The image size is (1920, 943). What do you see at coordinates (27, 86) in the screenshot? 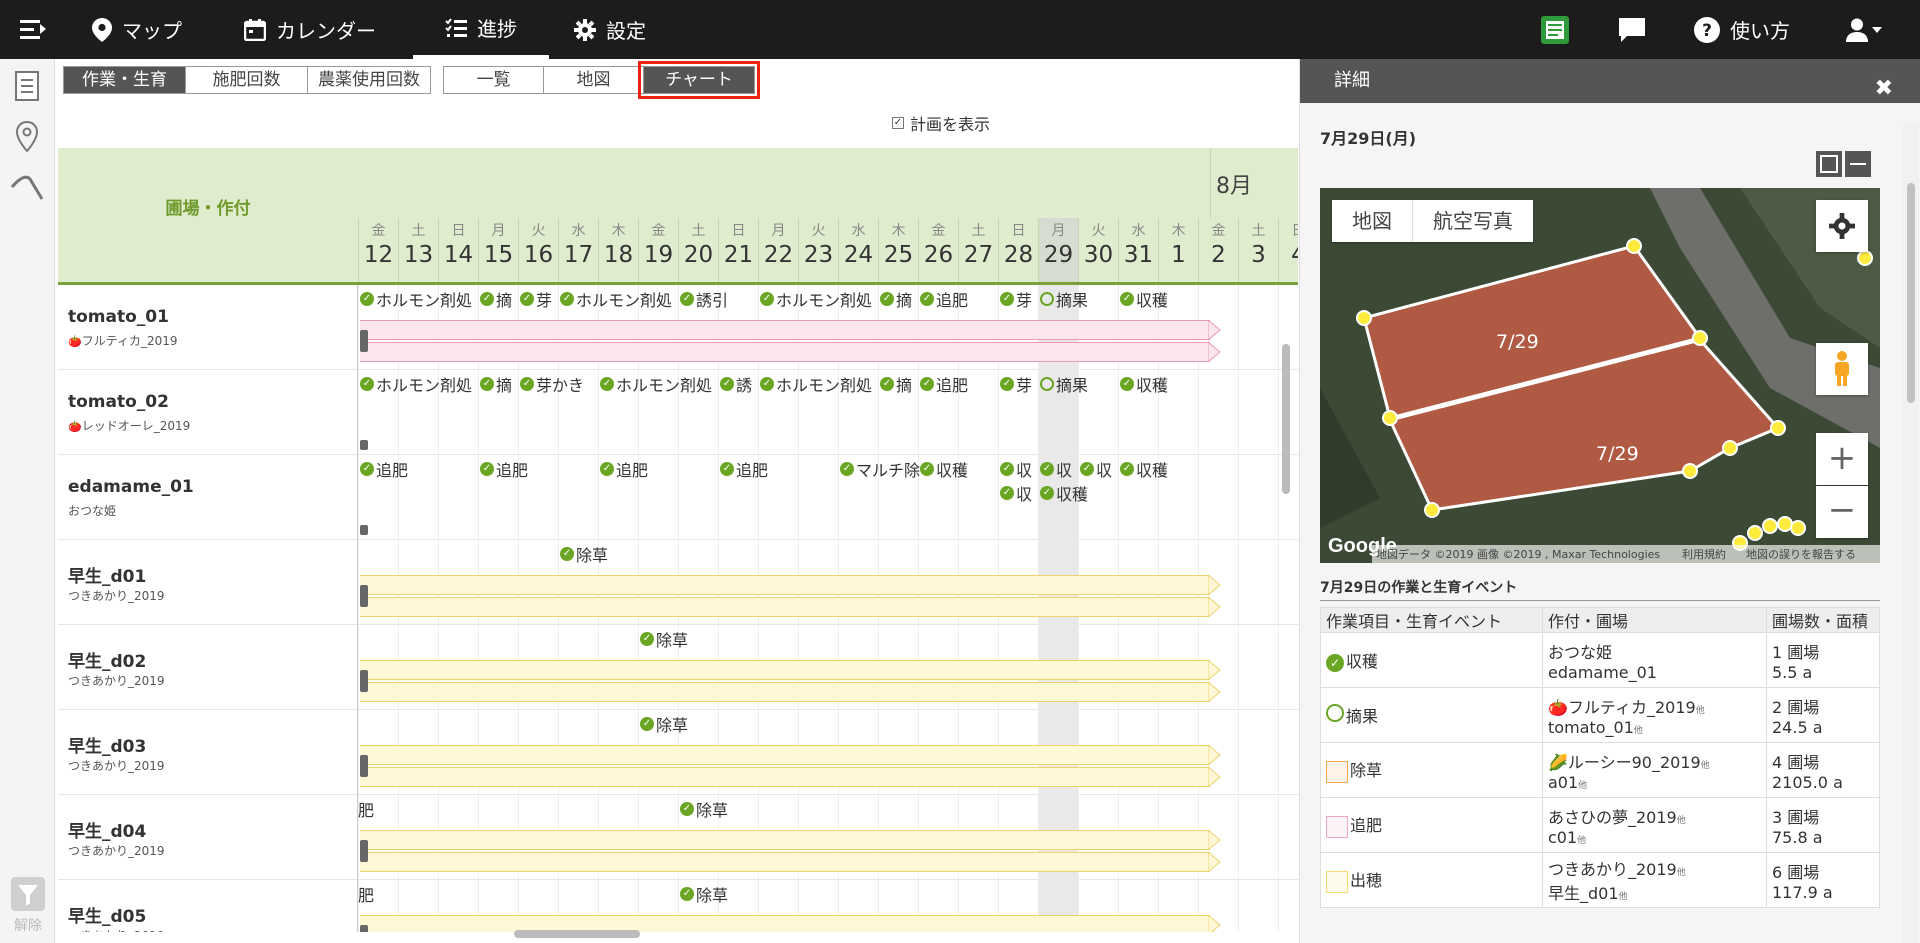
I see `list-view-icon` at bounding box center [27, 86].